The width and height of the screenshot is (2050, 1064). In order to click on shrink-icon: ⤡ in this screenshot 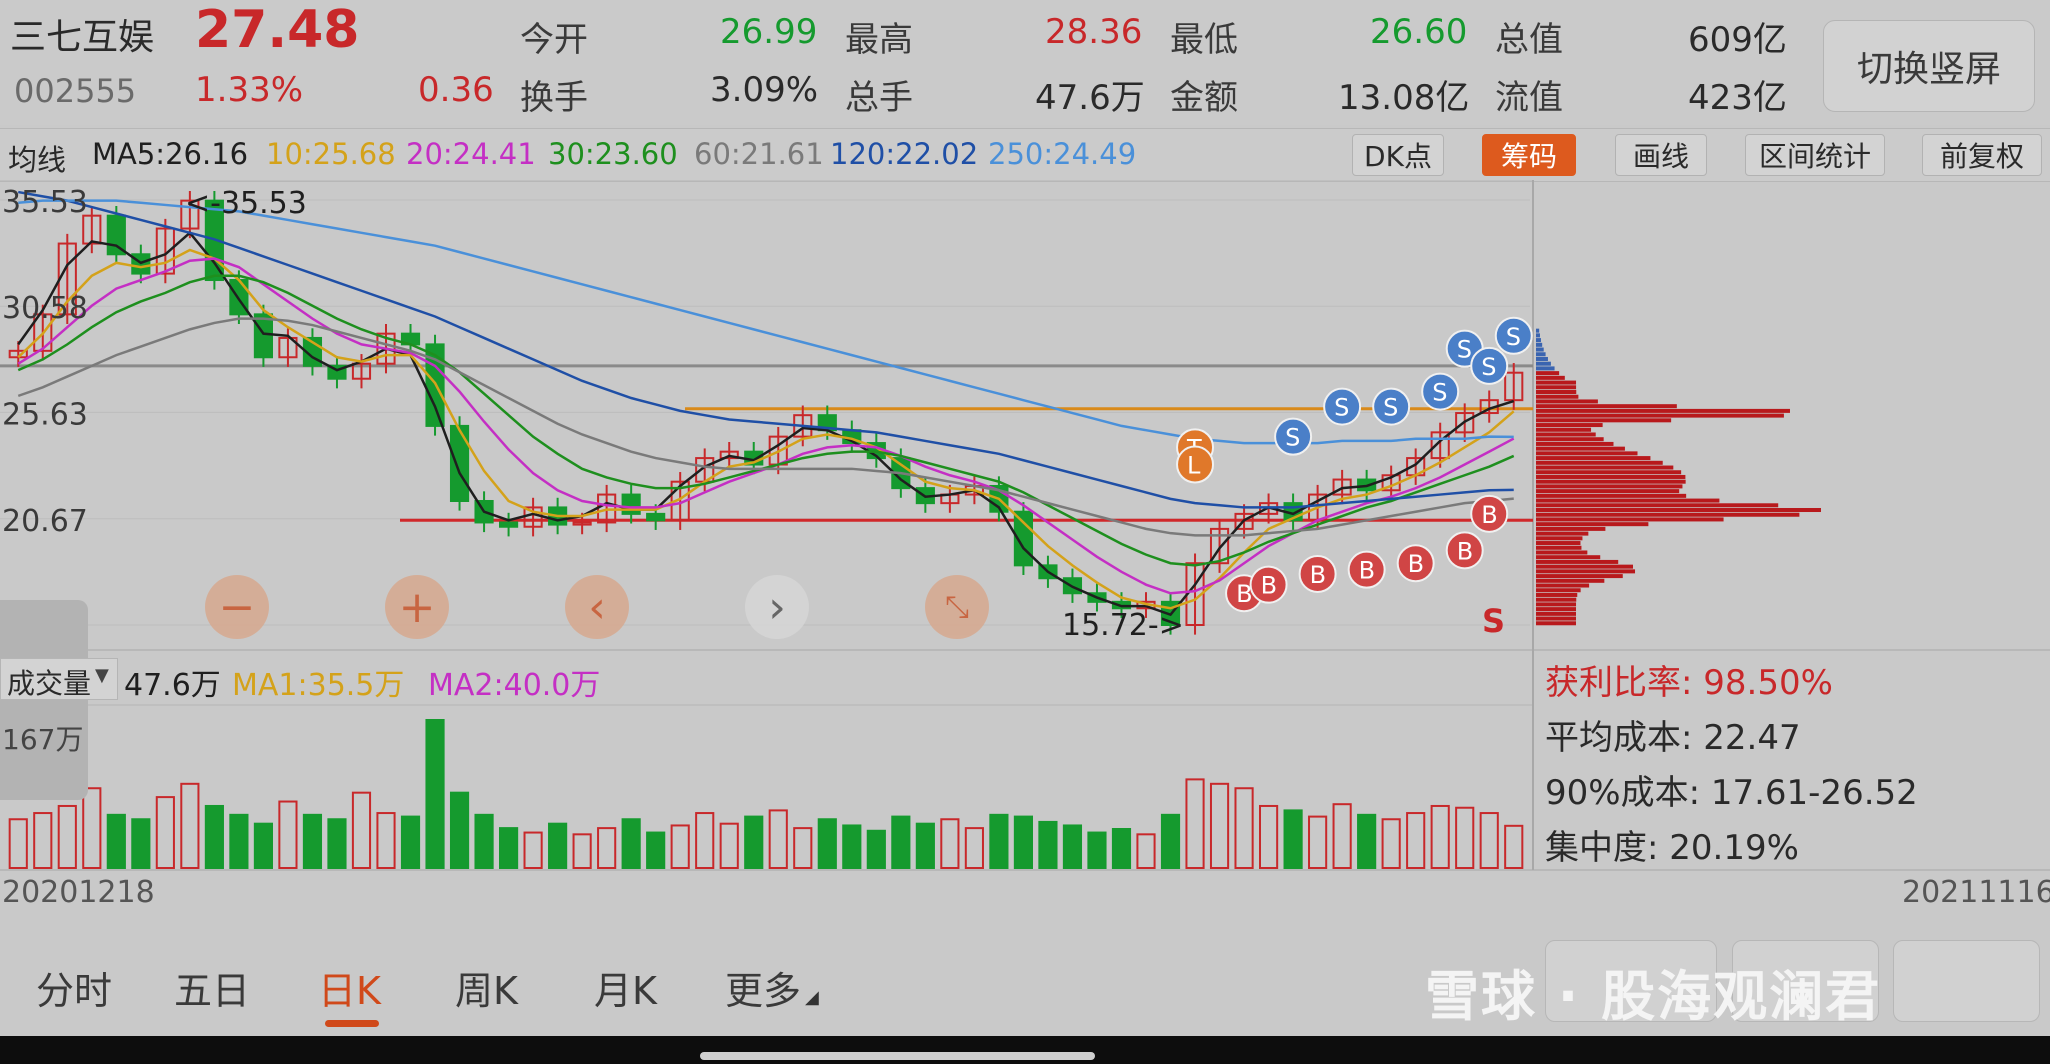, I will do `click(957, 607)`.